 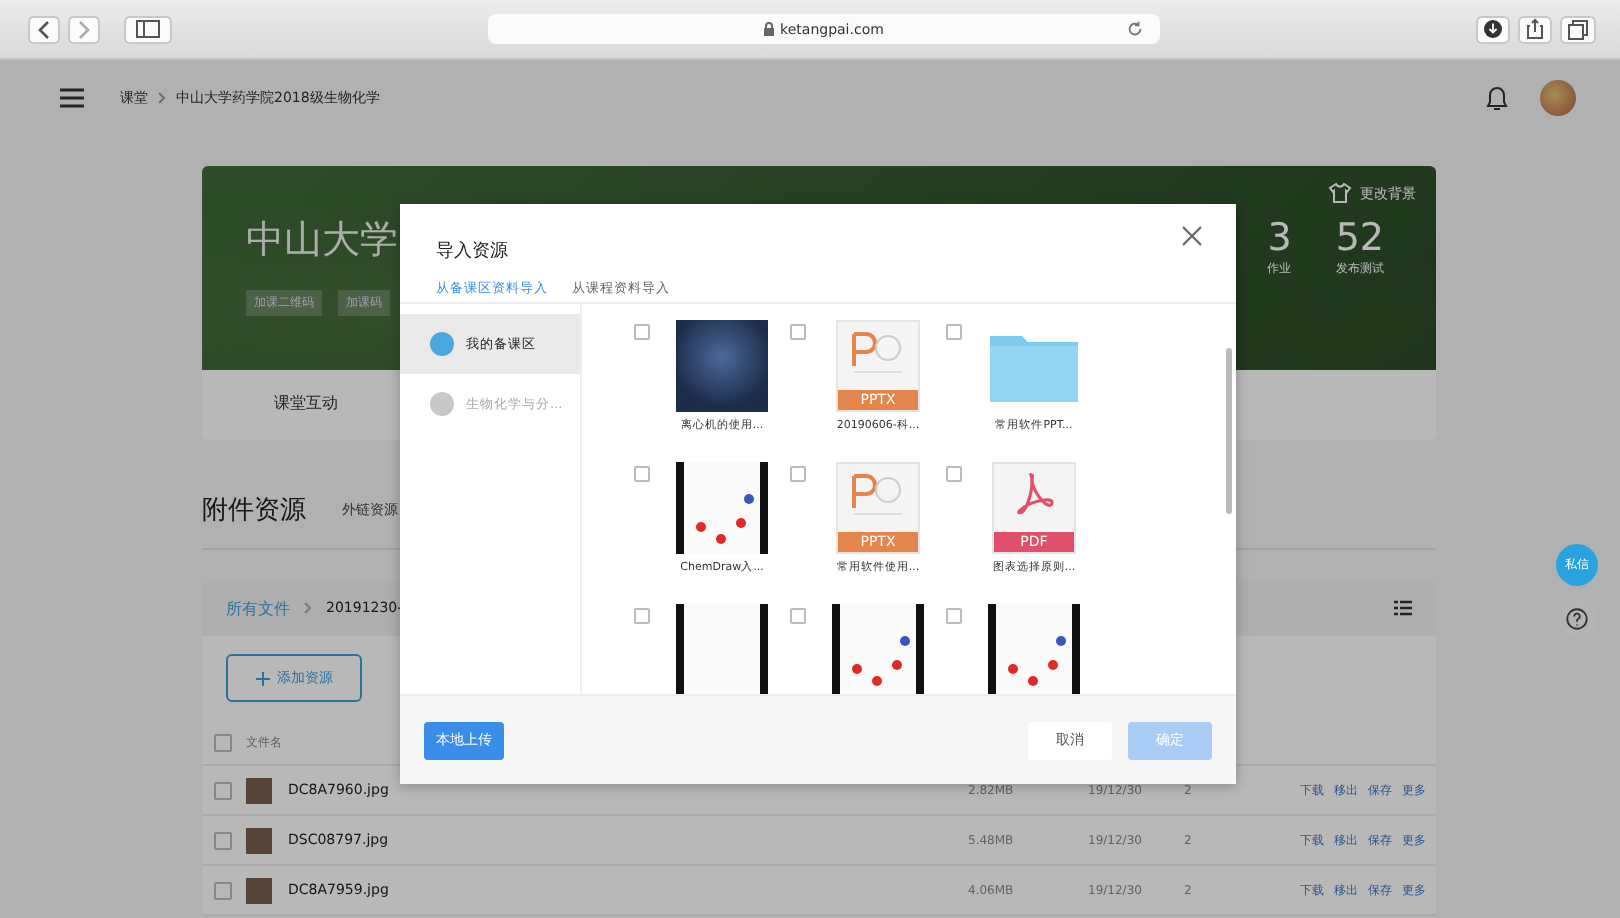 What do you see at coordinates (1535, 29) in the screenshot?
I see `share-button` at bounding box center [1535, 29].